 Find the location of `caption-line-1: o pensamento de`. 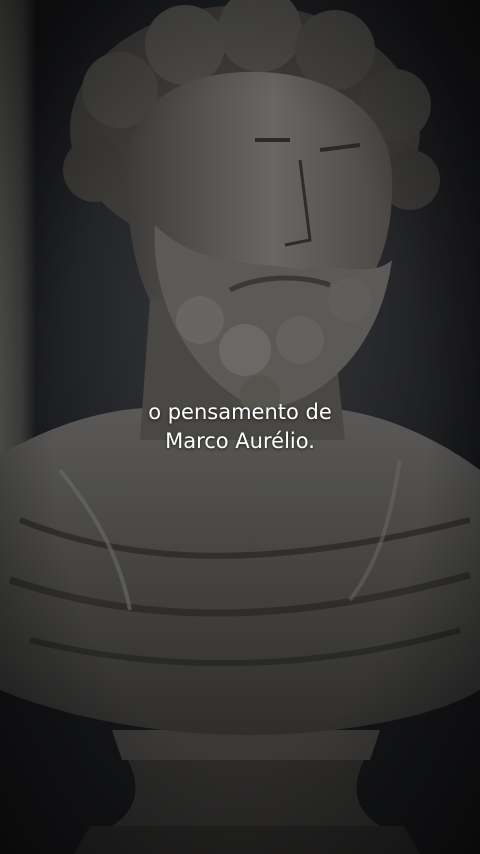

caption-line-1: o pensamento de is located at coordinates (240, 412).